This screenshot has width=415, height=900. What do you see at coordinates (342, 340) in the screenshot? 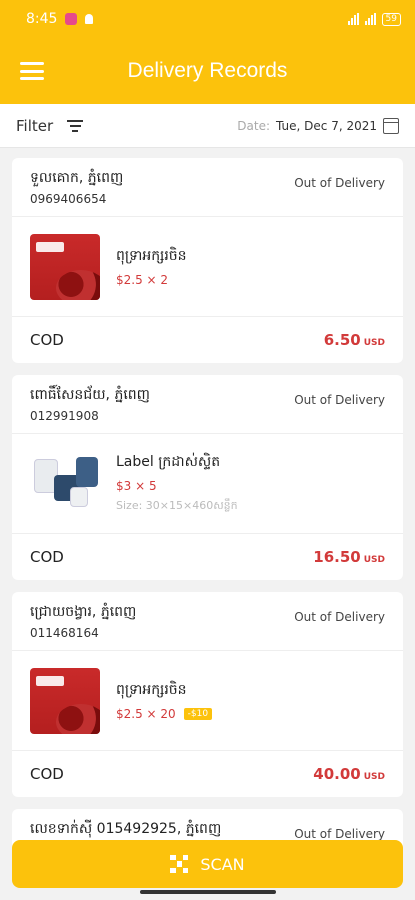
I see `total-amount: 6.50` at bounding box center [342, 340].